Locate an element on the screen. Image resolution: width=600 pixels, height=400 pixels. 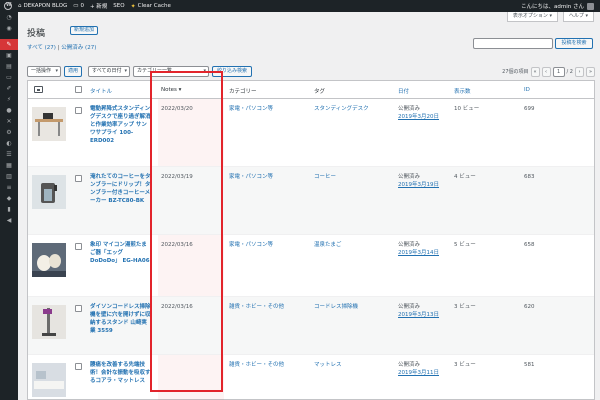
layers-icon: ≡ is located at coordinates (9, 187).